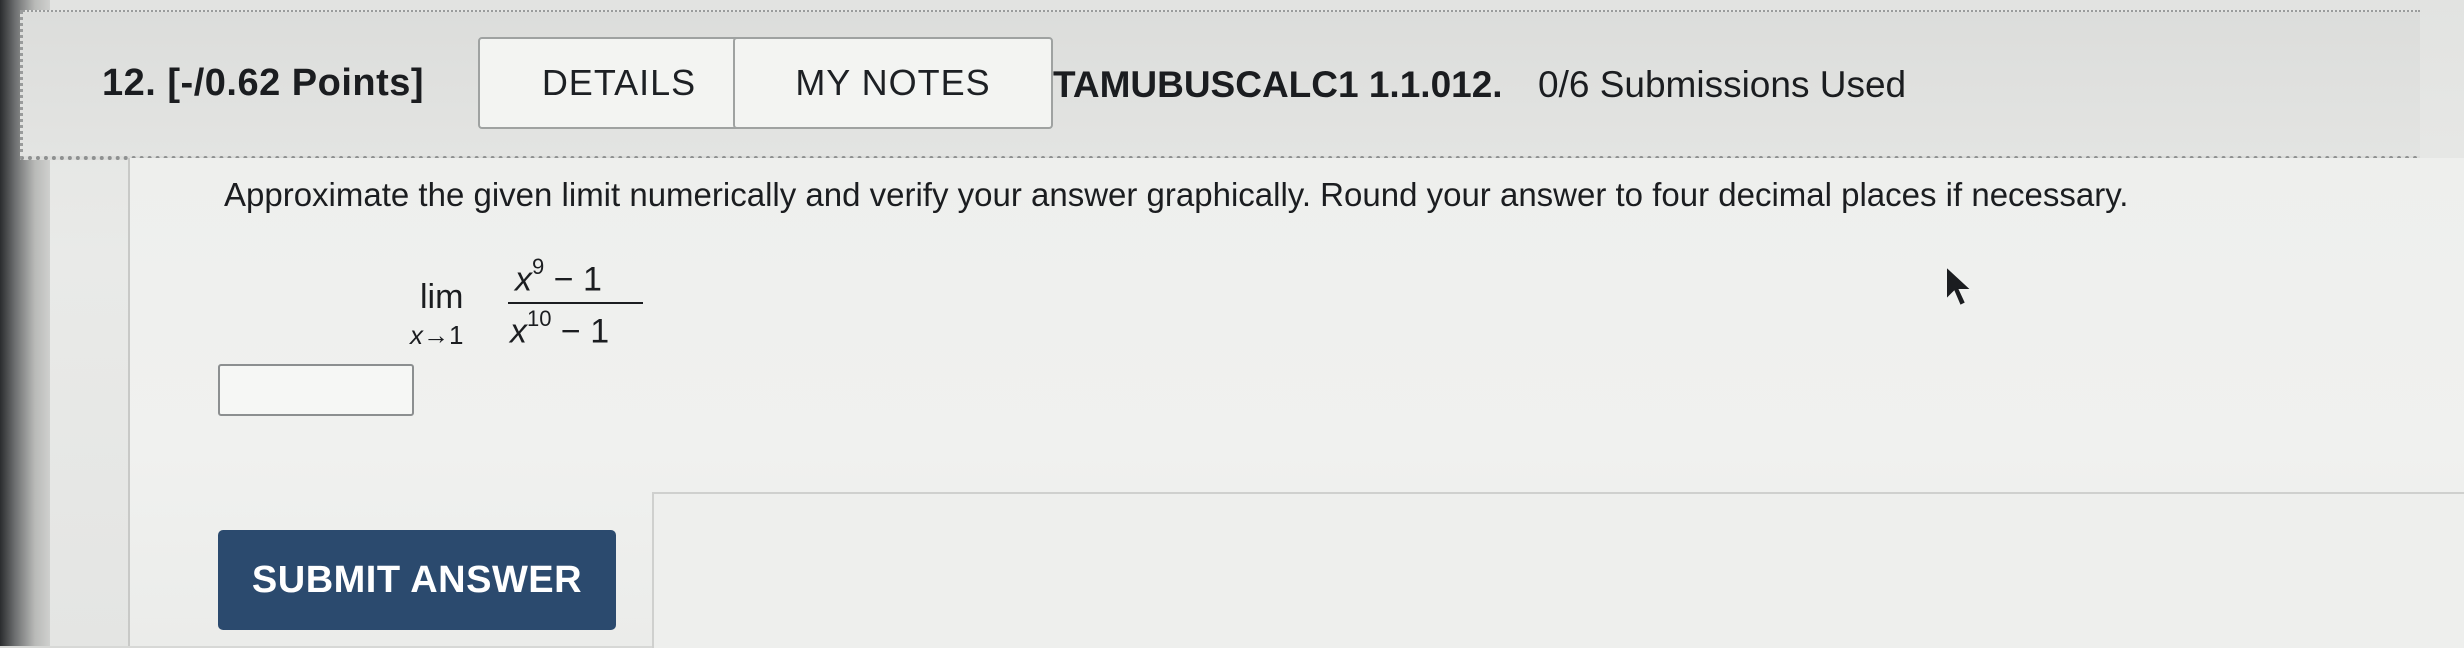 This screenshot has width=2464, height=648. What do you see at coordinates (1722, 84) in the screenshot?
I see `submissions-used: 0/6 Submissions Used` at bounding box center [1722, 84].